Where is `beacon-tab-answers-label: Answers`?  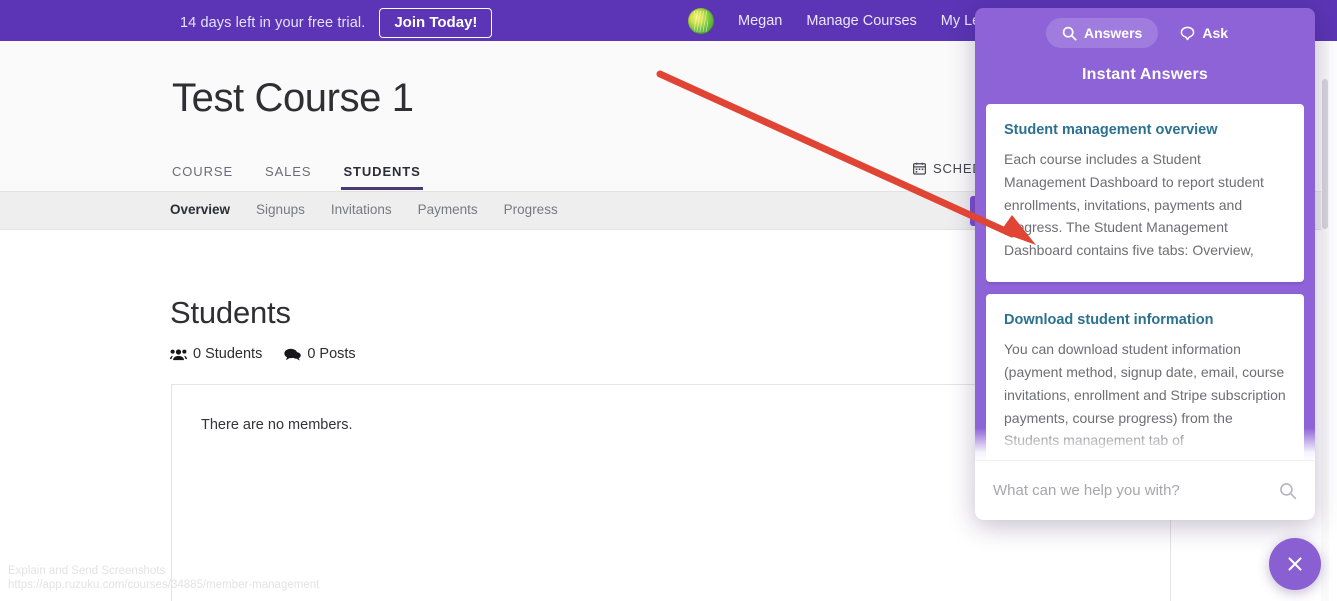
beacon-tab-answers-label: Answers is located at coordinates (1113, 33).